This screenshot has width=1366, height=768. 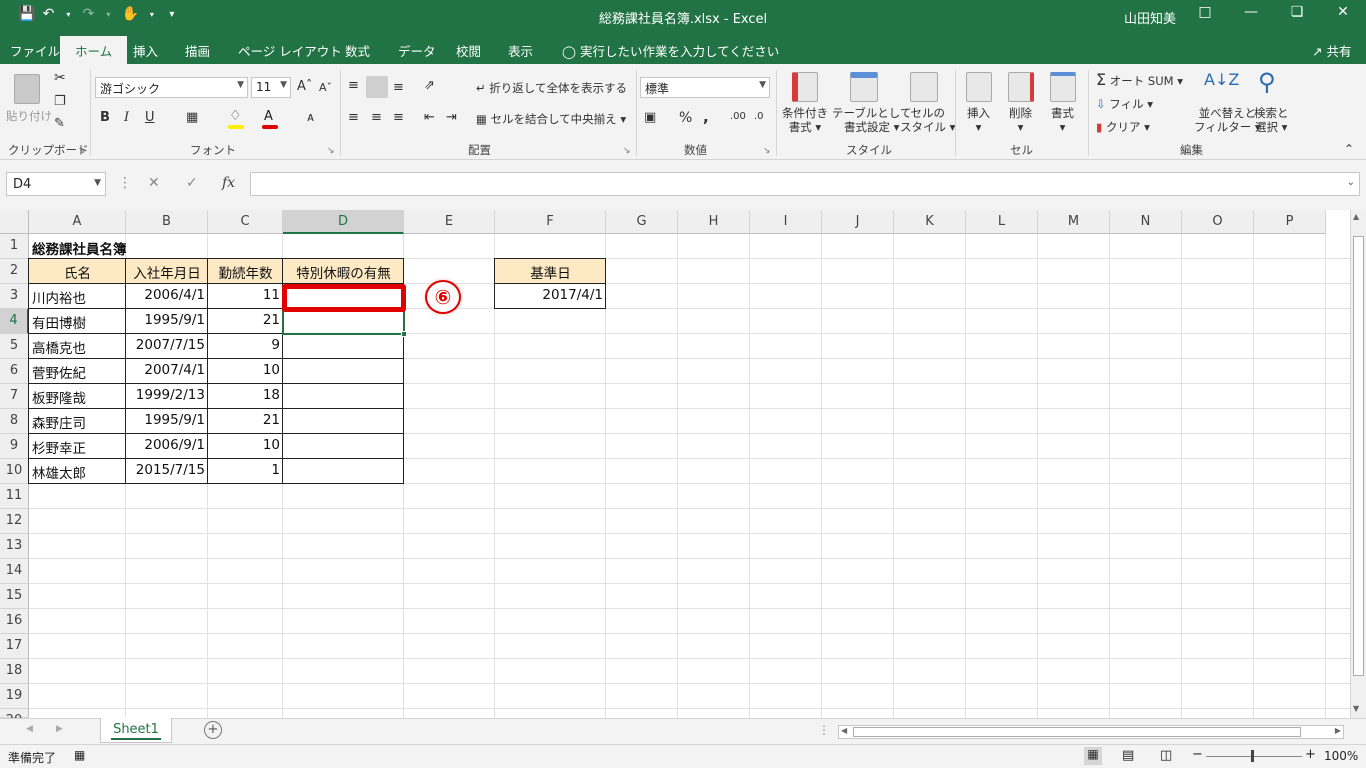 I want to click on cell-A2-header: 氏名, so click(x=77, y=270).